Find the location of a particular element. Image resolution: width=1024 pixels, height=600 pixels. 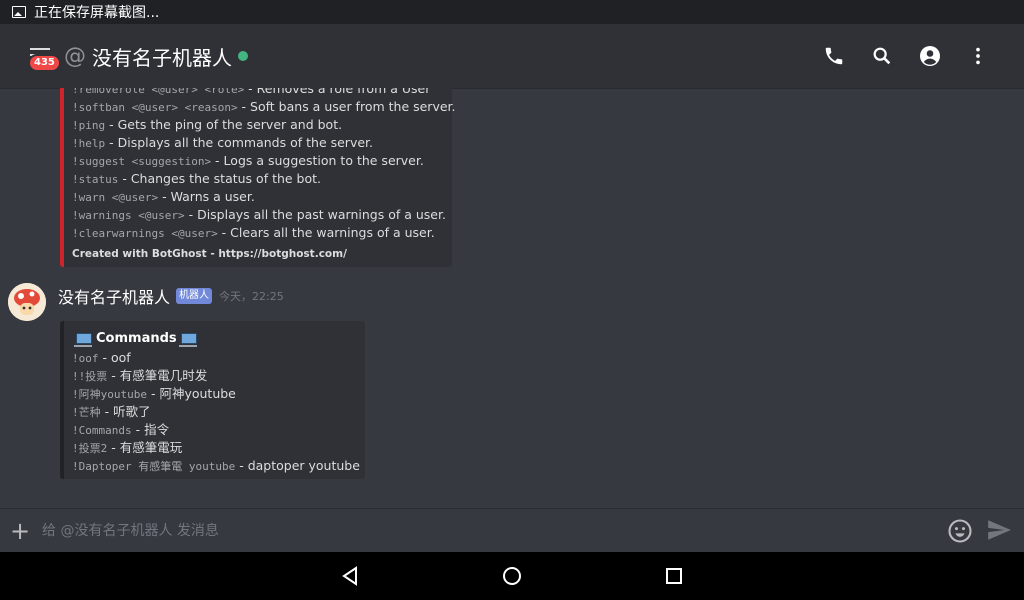

account-icon is located at coordinates (930, 56).